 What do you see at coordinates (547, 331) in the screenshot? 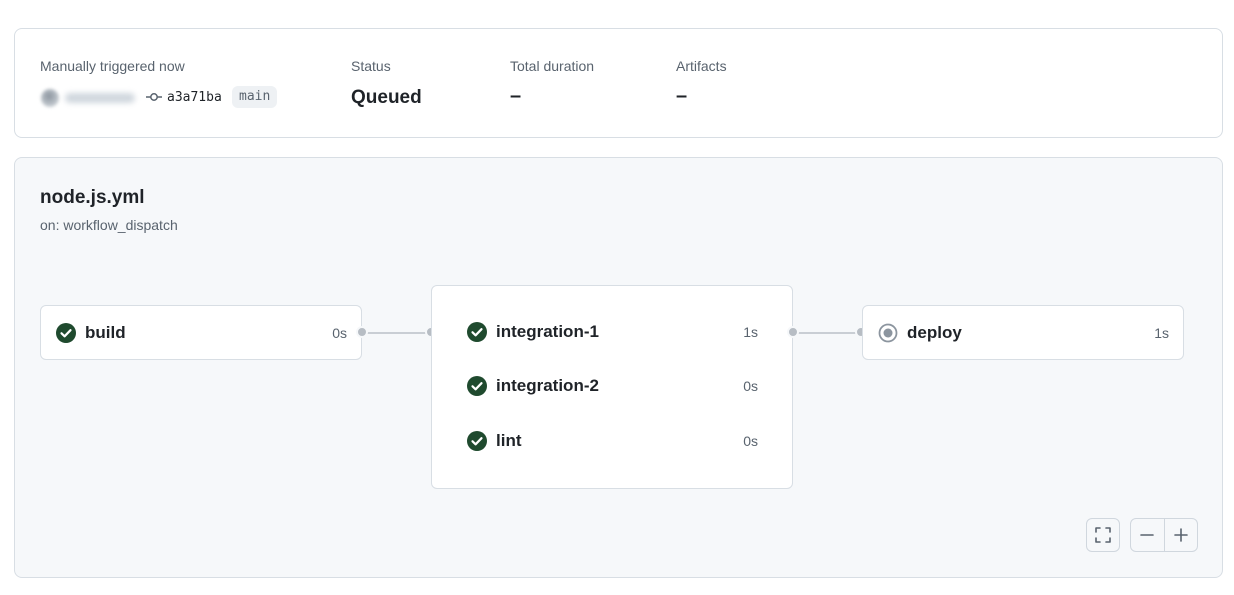
I see `job-name: integration-1` at bounding box center [547, 331].